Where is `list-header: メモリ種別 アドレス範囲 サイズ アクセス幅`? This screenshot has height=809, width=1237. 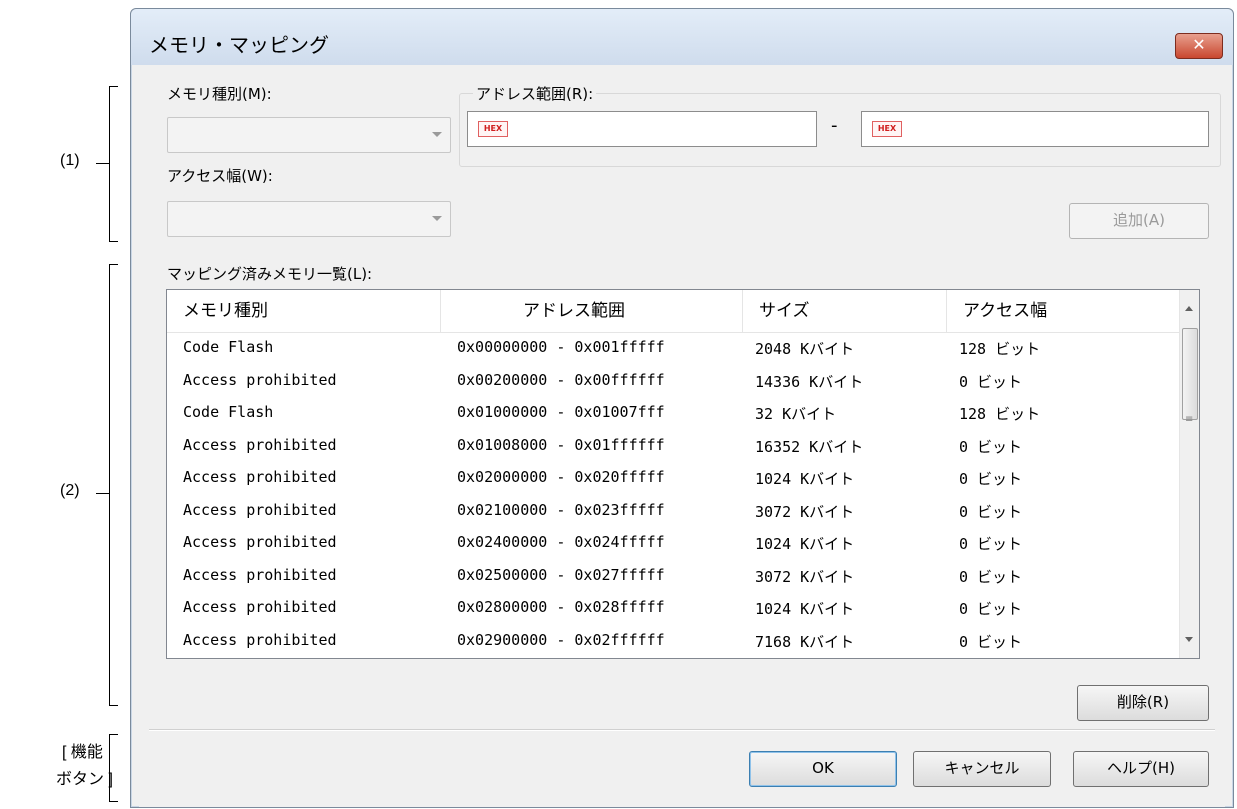 list-header: メモリ種別 アドレス範囲 サイズ アクセス幅 is located at coordinates (673, 311).